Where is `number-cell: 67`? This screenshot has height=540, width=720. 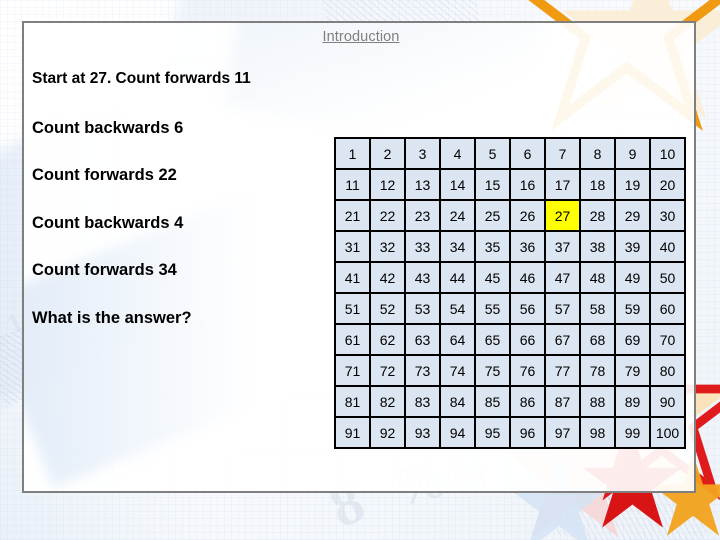 number-cell: 67 is located at coordinates (563, 340).